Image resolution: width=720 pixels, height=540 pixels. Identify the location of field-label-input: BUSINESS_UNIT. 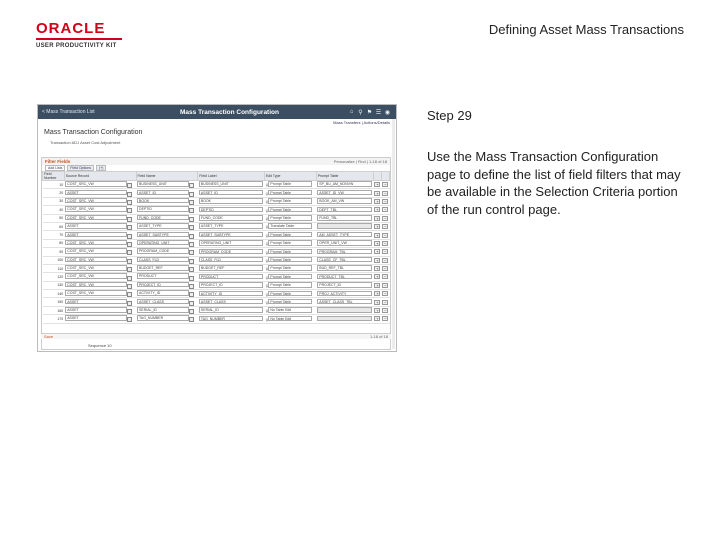
(231, 184).